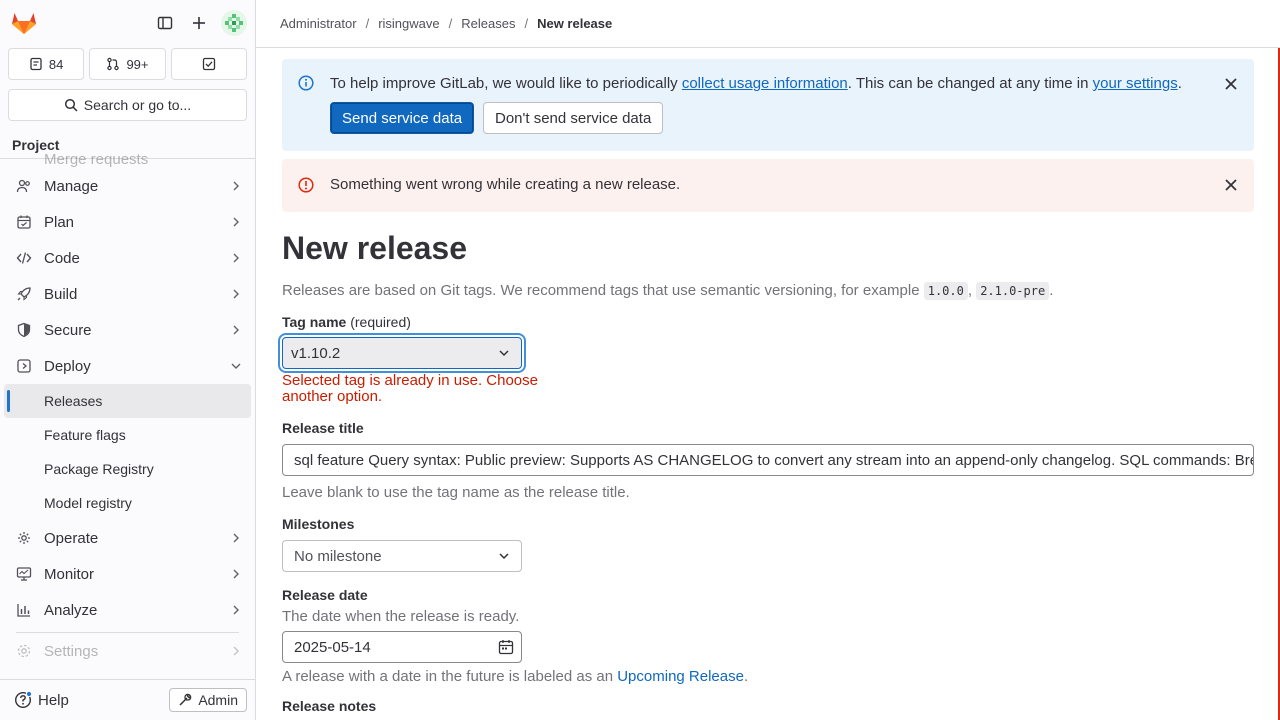 The height and width of the screenshot is (720, 1280). What do you see at coordinates (746, 676) in the screenshot?
I see `help-text: .` at bounding box center [746, 676].